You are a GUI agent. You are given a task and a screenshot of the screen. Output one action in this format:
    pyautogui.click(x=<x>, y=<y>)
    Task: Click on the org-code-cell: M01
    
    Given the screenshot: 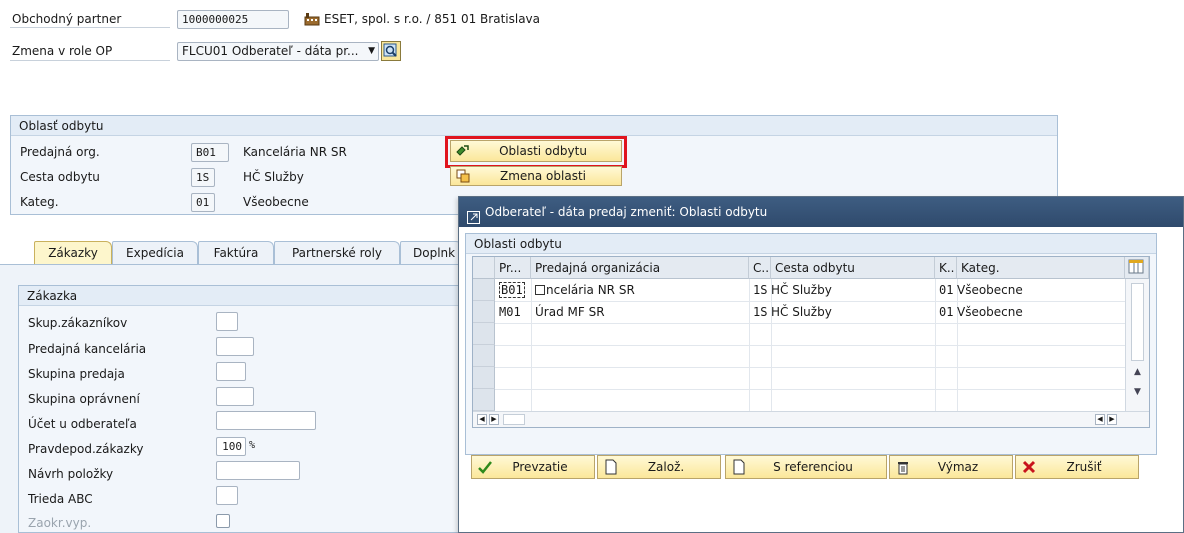 What is the action you would take?
    pyautogui.click(x=513, y=312)
    